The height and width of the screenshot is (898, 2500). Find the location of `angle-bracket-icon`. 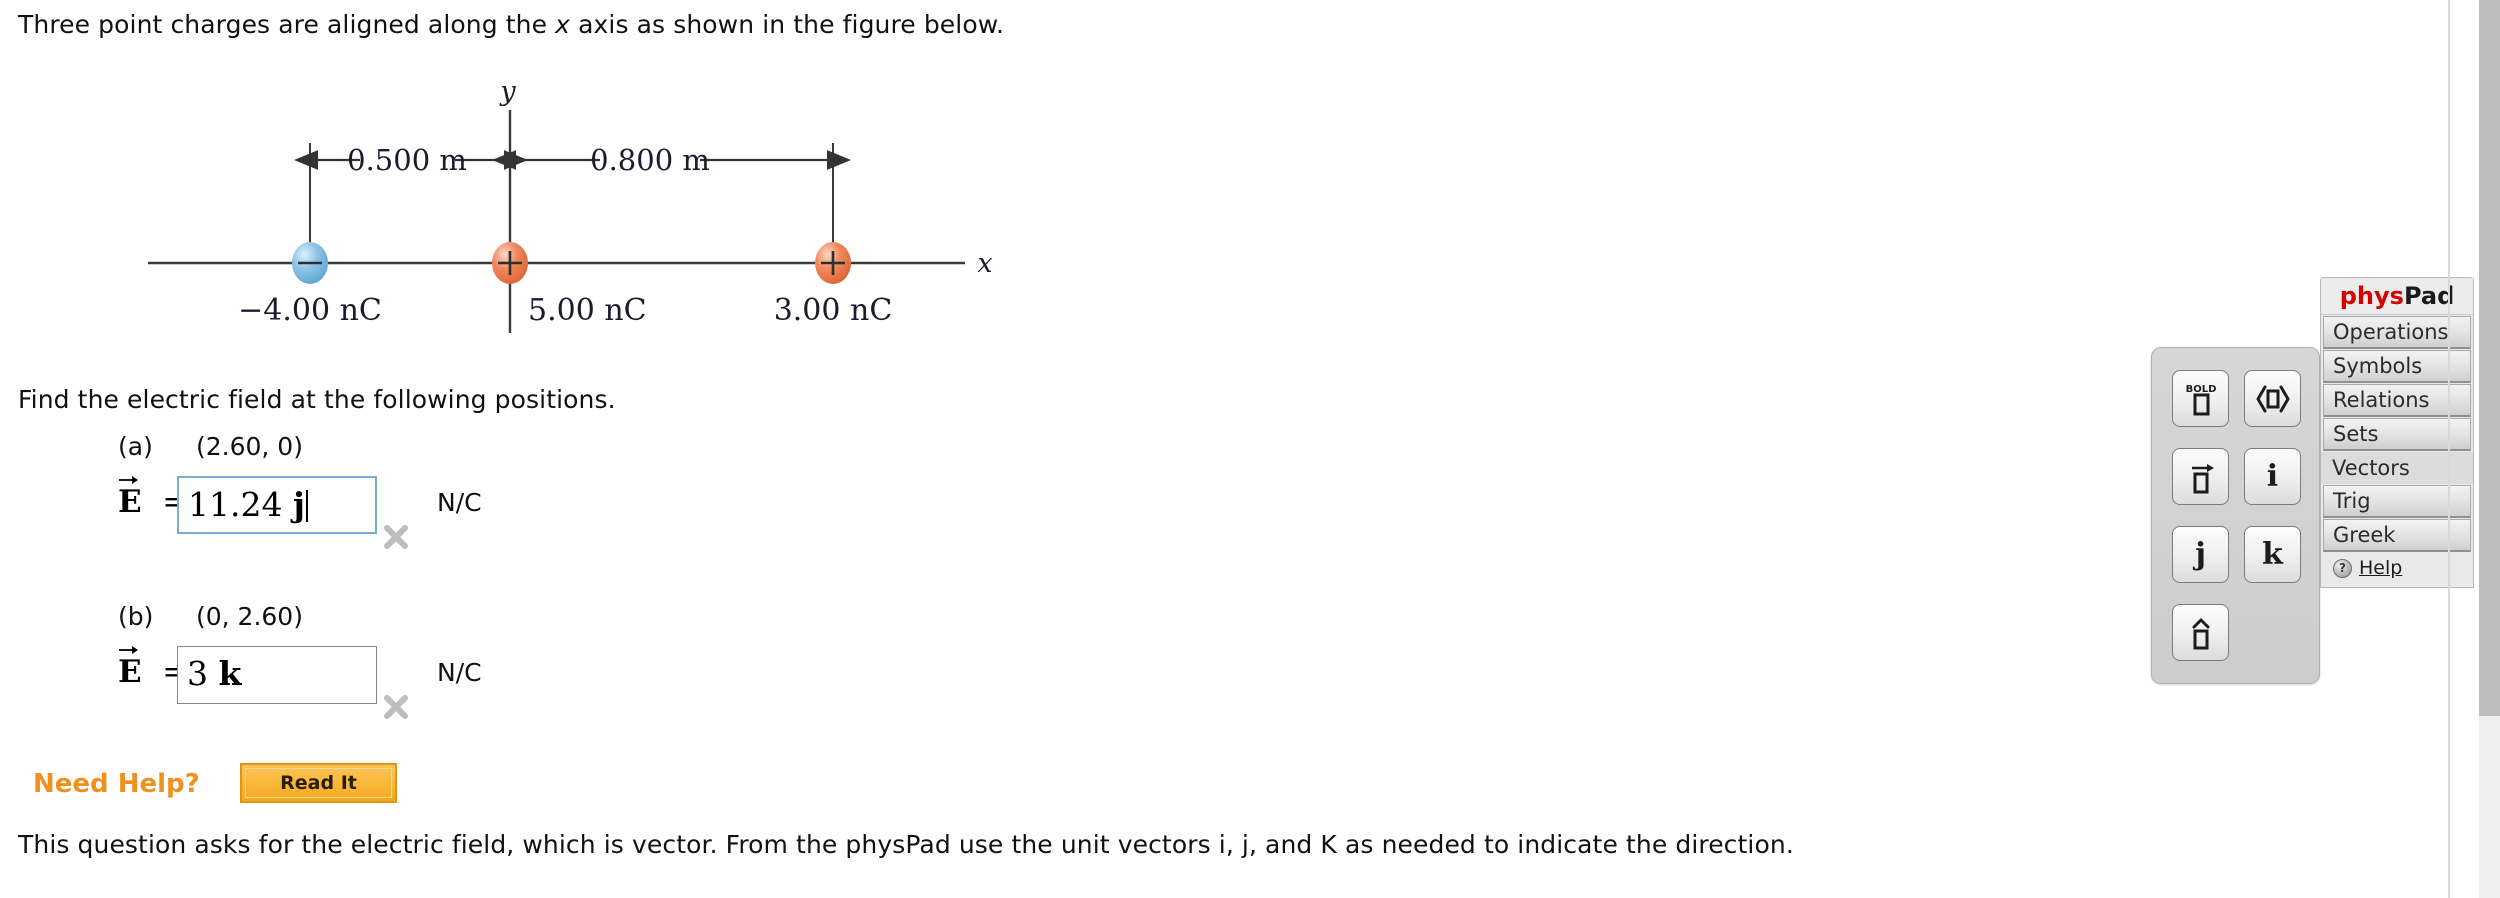

angle-bracket-icon is located at coordinates (2272, 398).